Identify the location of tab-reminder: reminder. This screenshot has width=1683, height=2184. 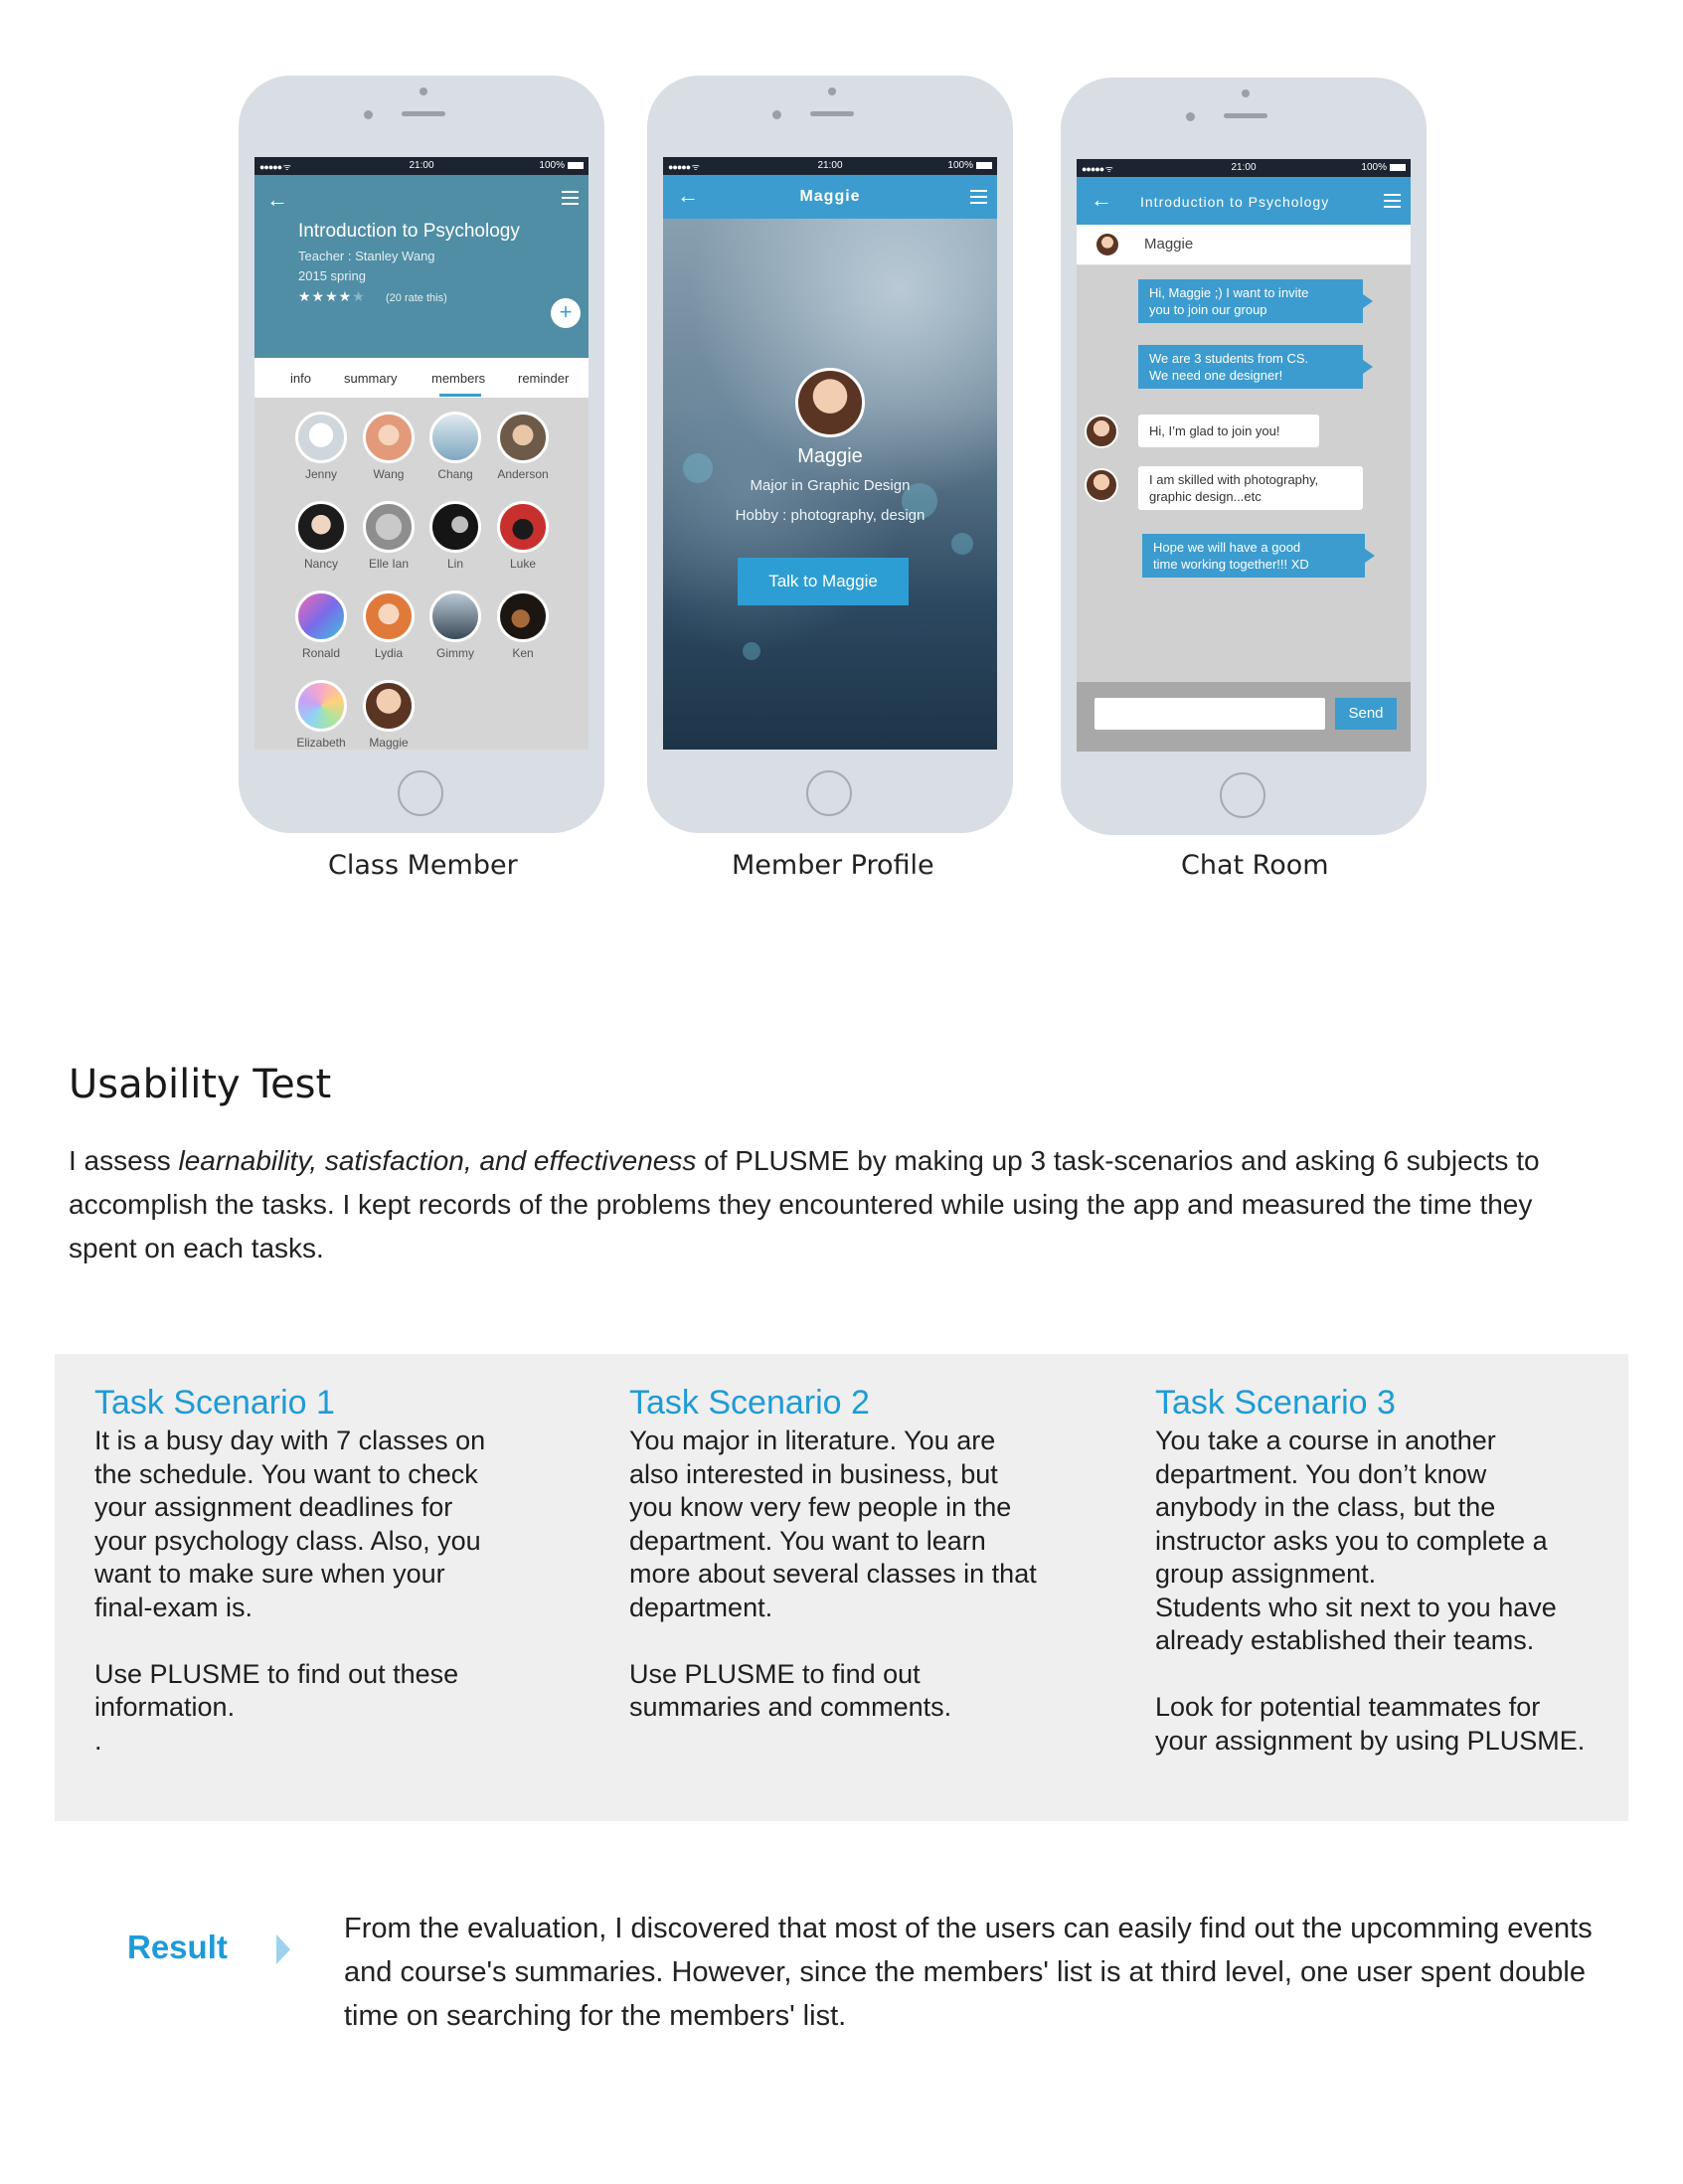
(543, 378).